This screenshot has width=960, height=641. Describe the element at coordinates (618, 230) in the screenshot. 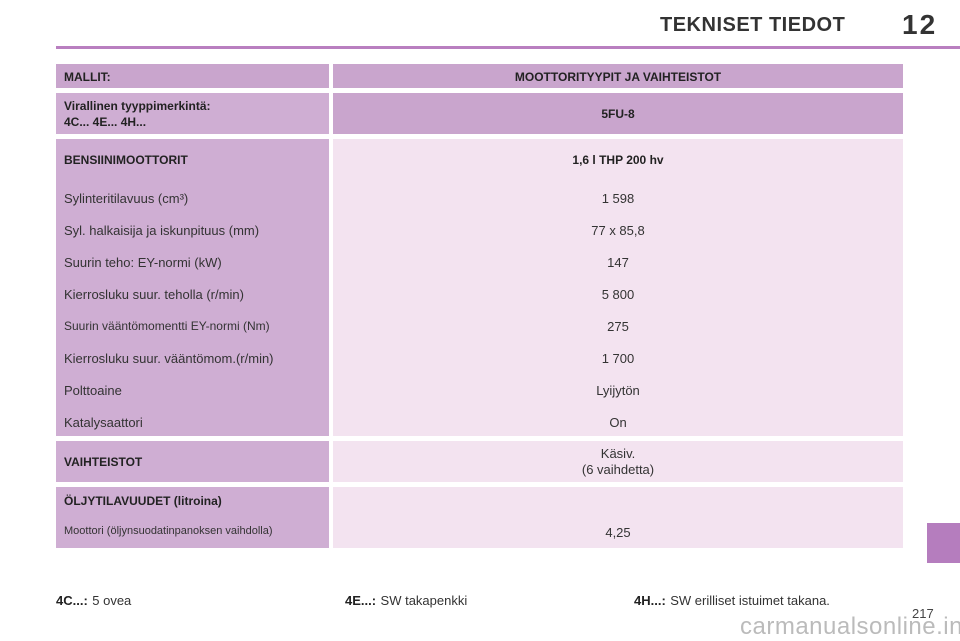

I see `spec-value: 77 x 85,8` at that location.